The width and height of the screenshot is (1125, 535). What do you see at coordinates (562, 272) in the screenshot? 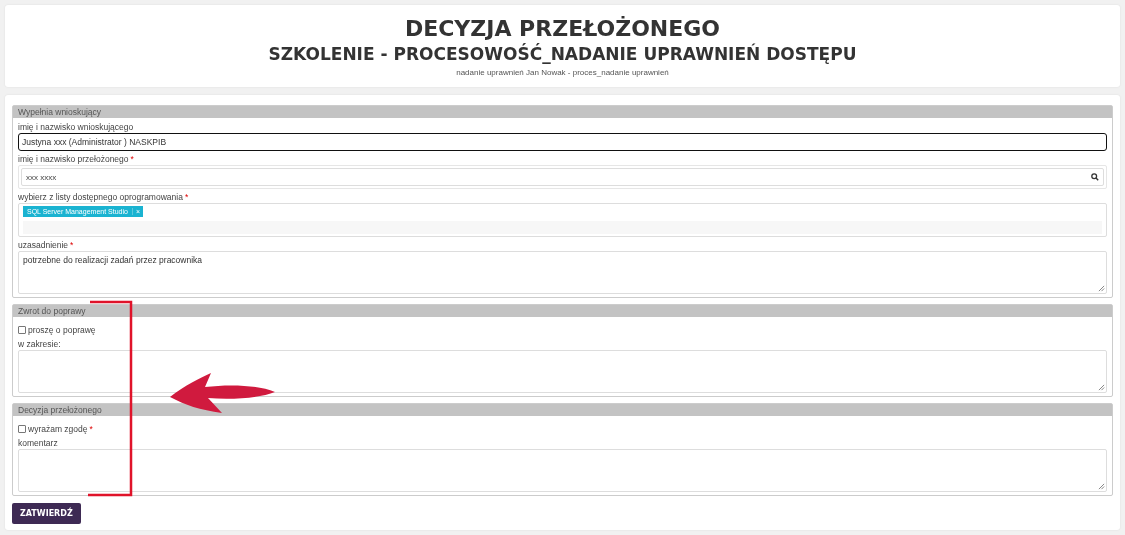
I see `text-area: potrzebne do realizacji zadań przez pracownika` at bounding box center [562, 272].